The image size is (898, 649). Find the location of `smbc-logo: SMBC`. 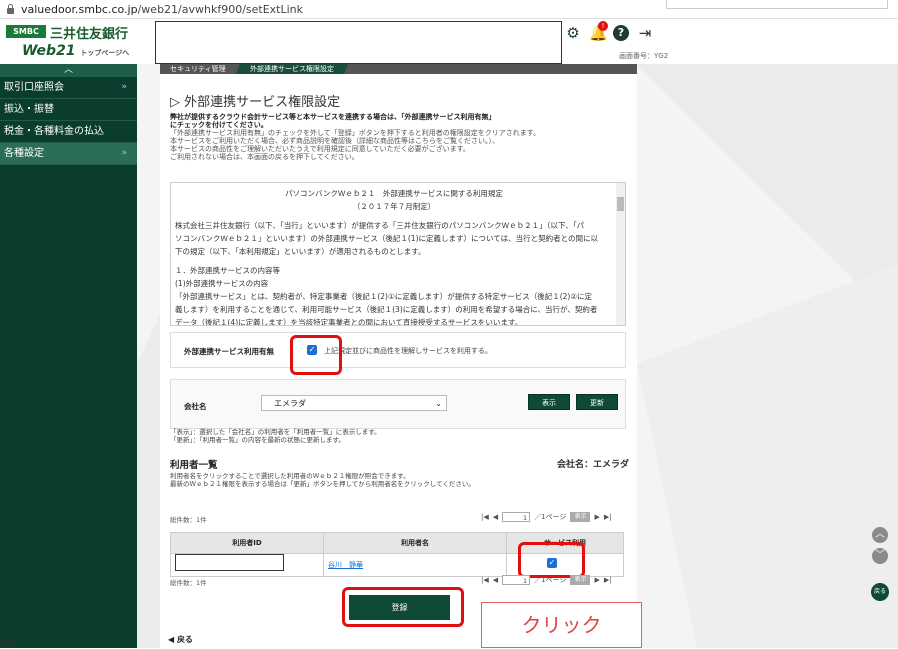

smbc-logo: SMBC is located at coordinates (26, 31).